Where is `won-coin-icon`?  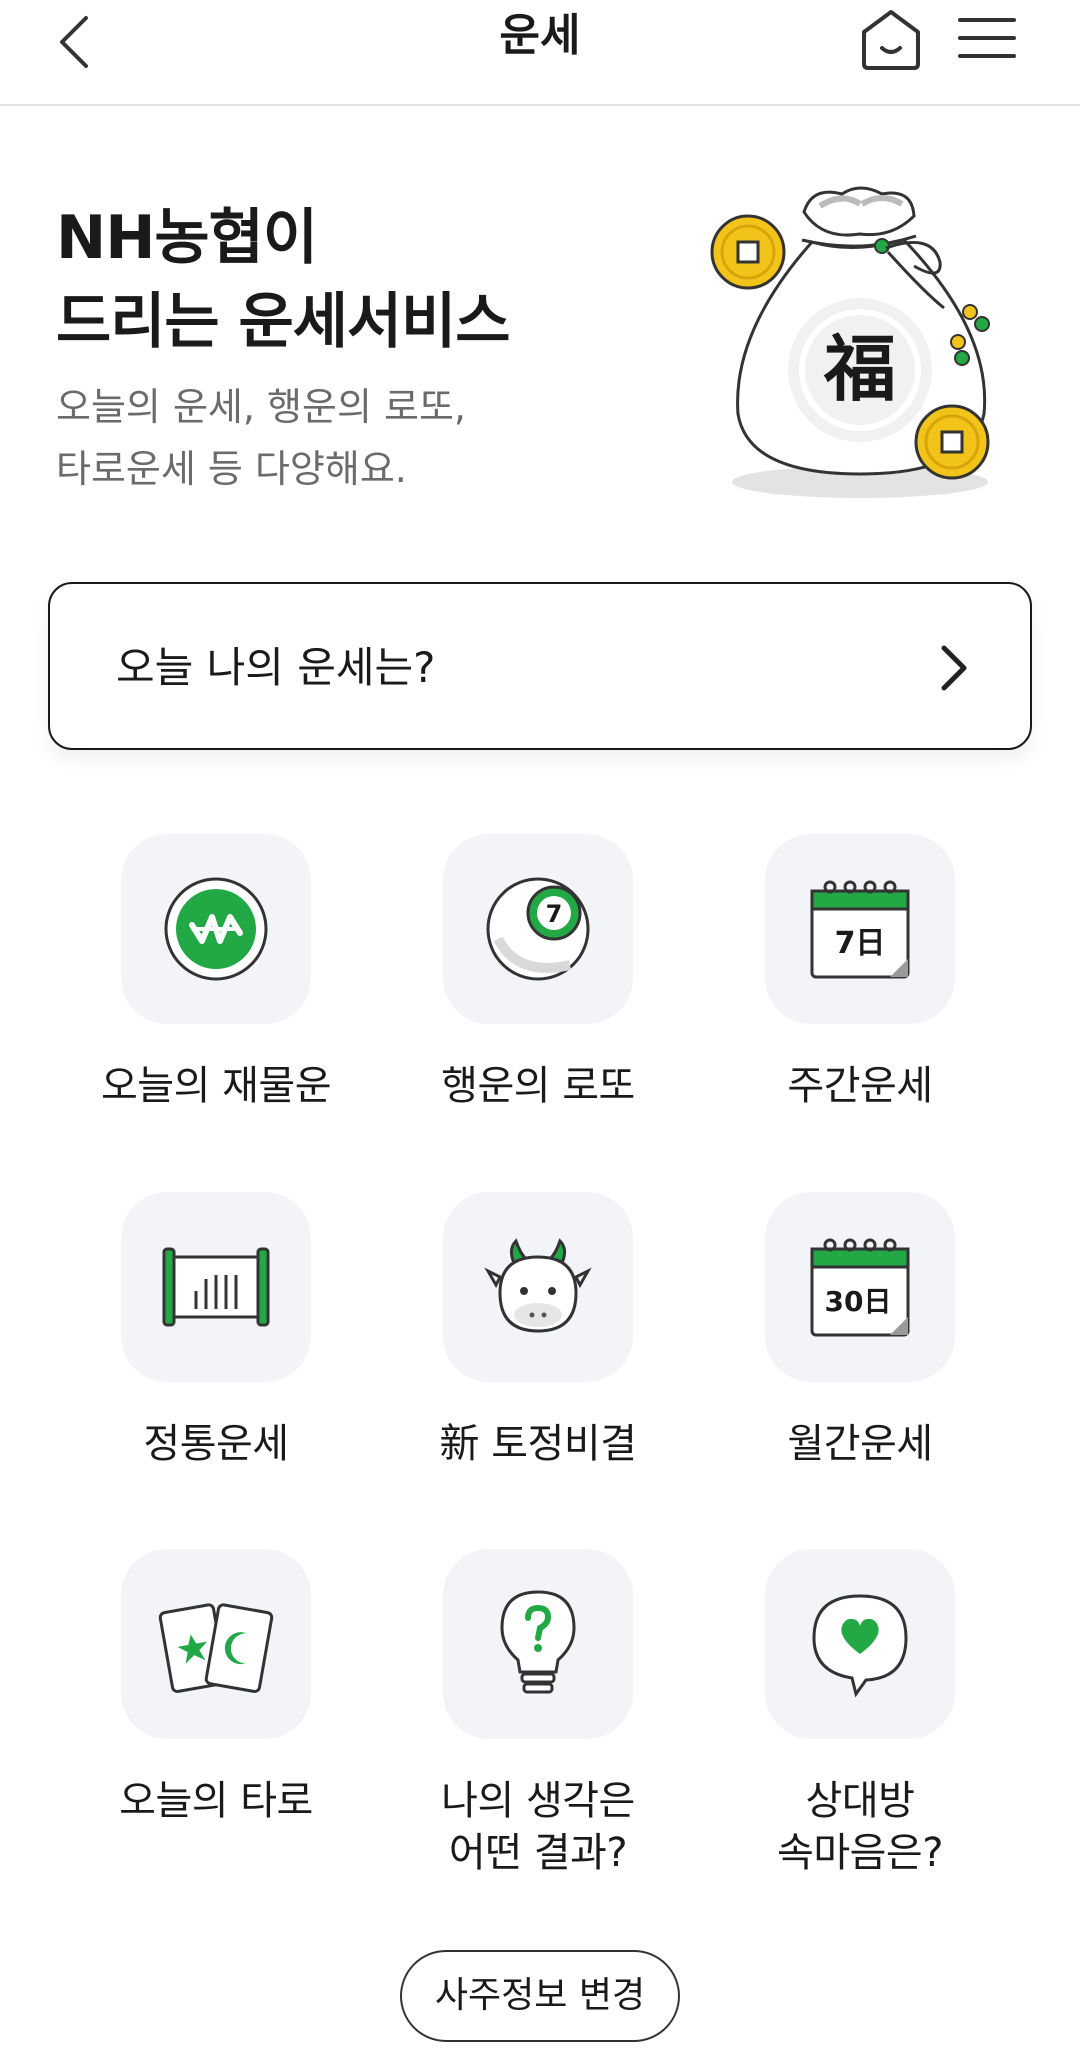
won-coin-icon is located at coordinates (216, 929).